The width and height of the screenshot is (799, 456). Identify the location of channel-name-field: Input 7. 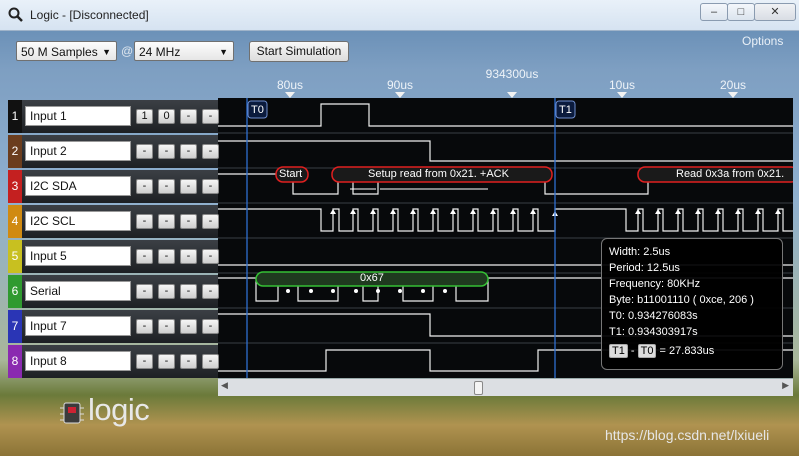
(78, 326).